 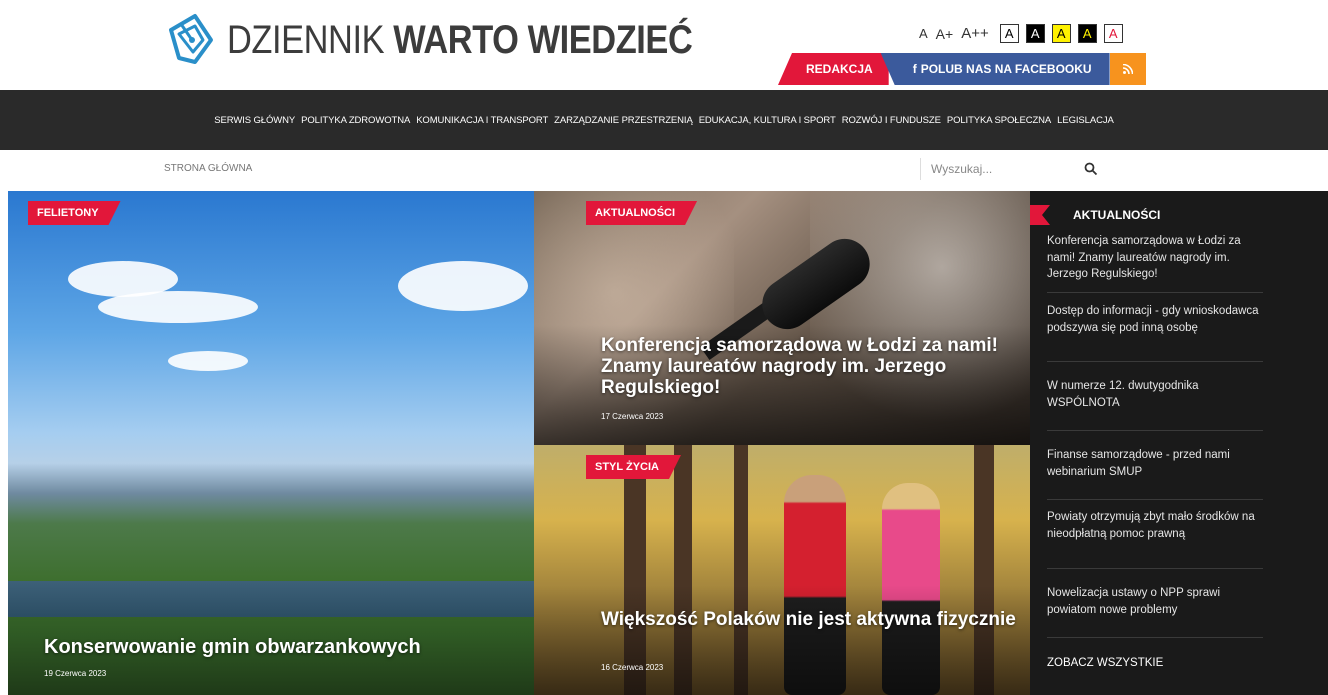 What do you see at coordinates (75, 673) in the screenshot?
I see `article-date: 19 Czerwca 2023` at bounding box center [75, 673].